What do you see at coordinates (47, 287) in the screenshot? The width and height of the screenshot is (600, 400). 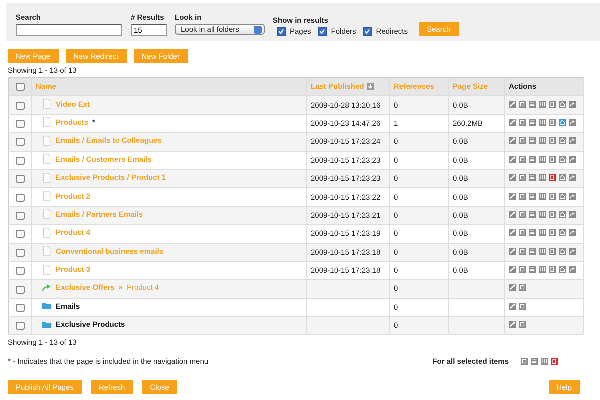 I see `redirect-arrow-icon` at bounding box center [47, 287].